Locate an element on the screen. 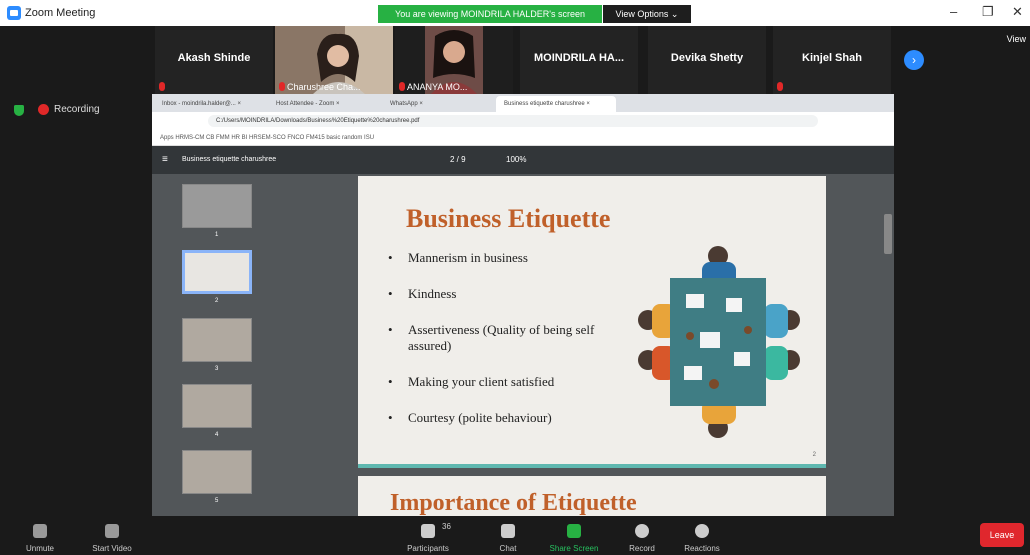 The height and width of the screenshot is (555, 1030). bullet-item: Kindness is located at coordinates (510, 294).